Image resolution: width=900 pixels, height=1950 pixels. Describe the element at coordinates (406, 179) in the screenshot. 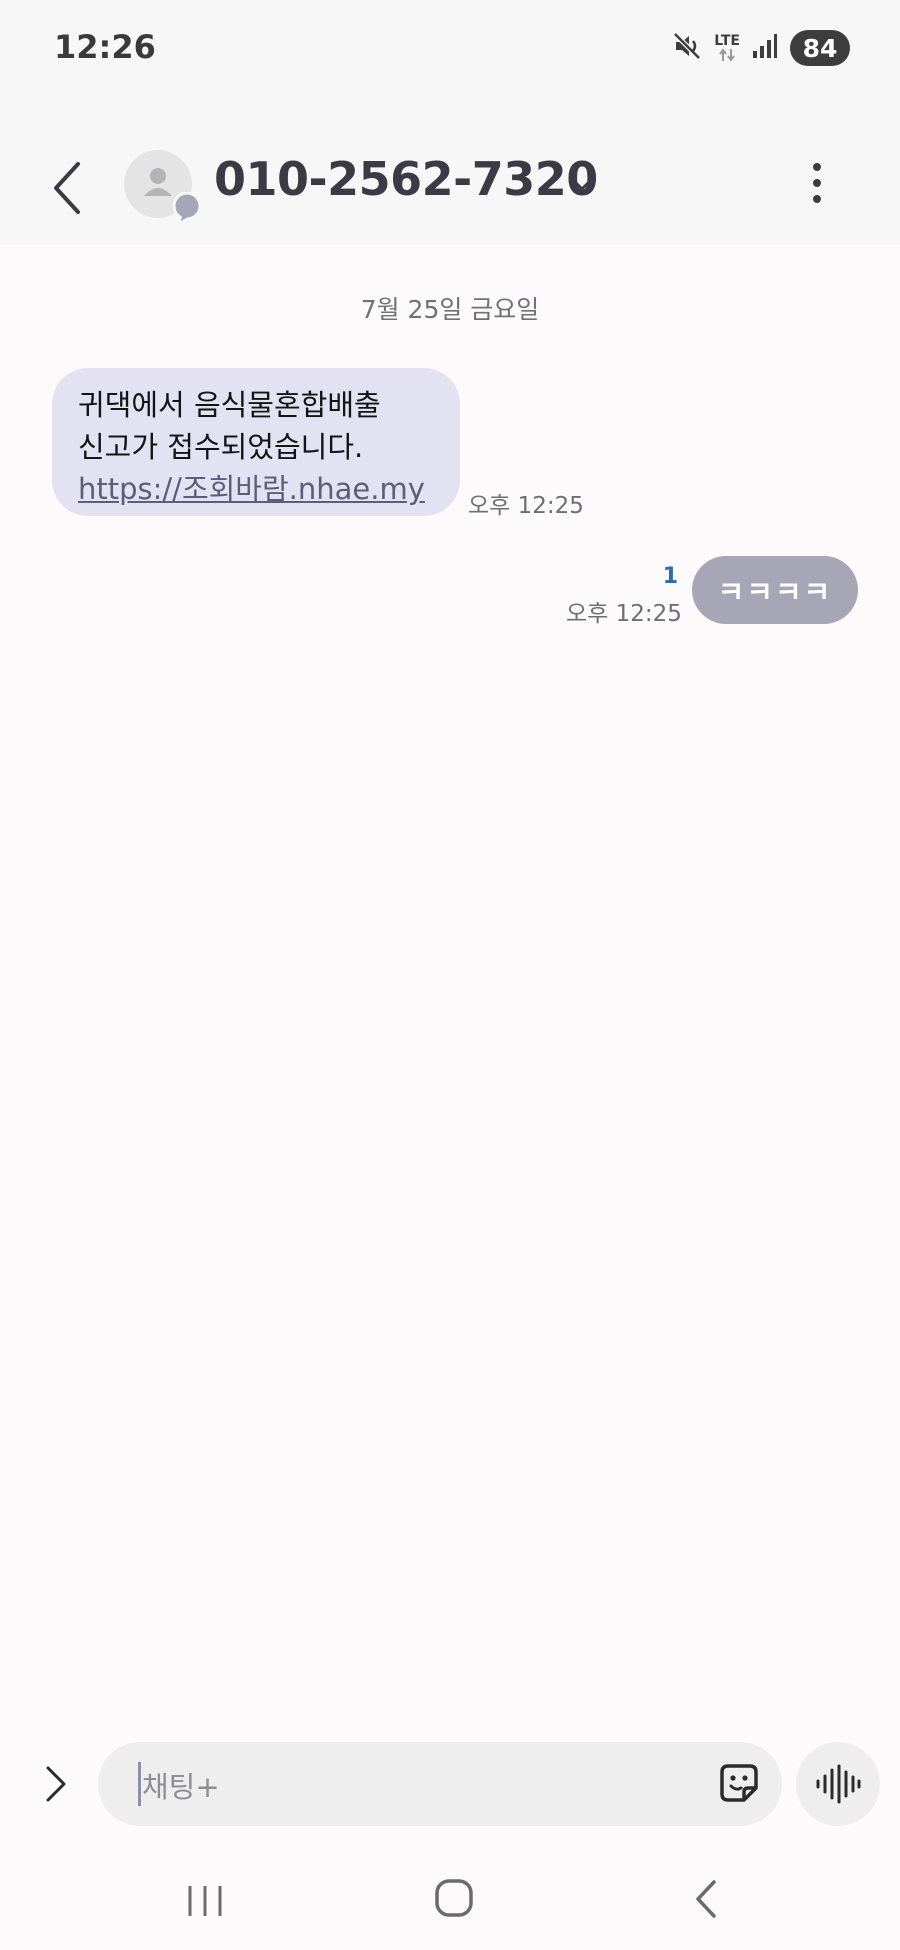

I see `contact-name: 010-2562-7320` at that location.